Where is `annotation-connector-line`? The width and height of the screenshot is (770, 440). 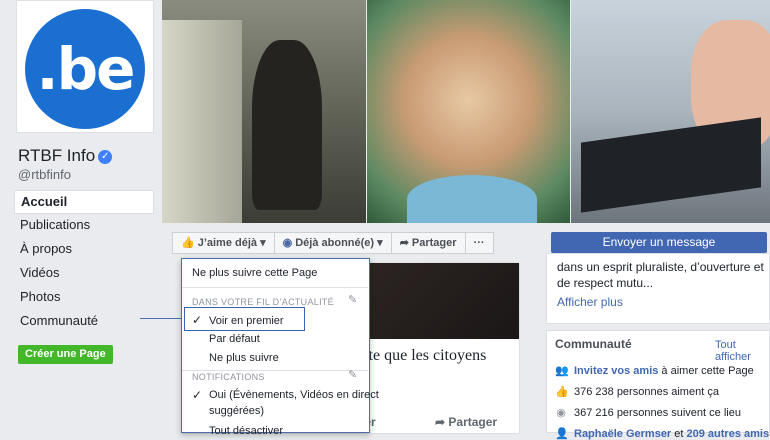
annotation-connector-line is located at coordinates (161, 318).